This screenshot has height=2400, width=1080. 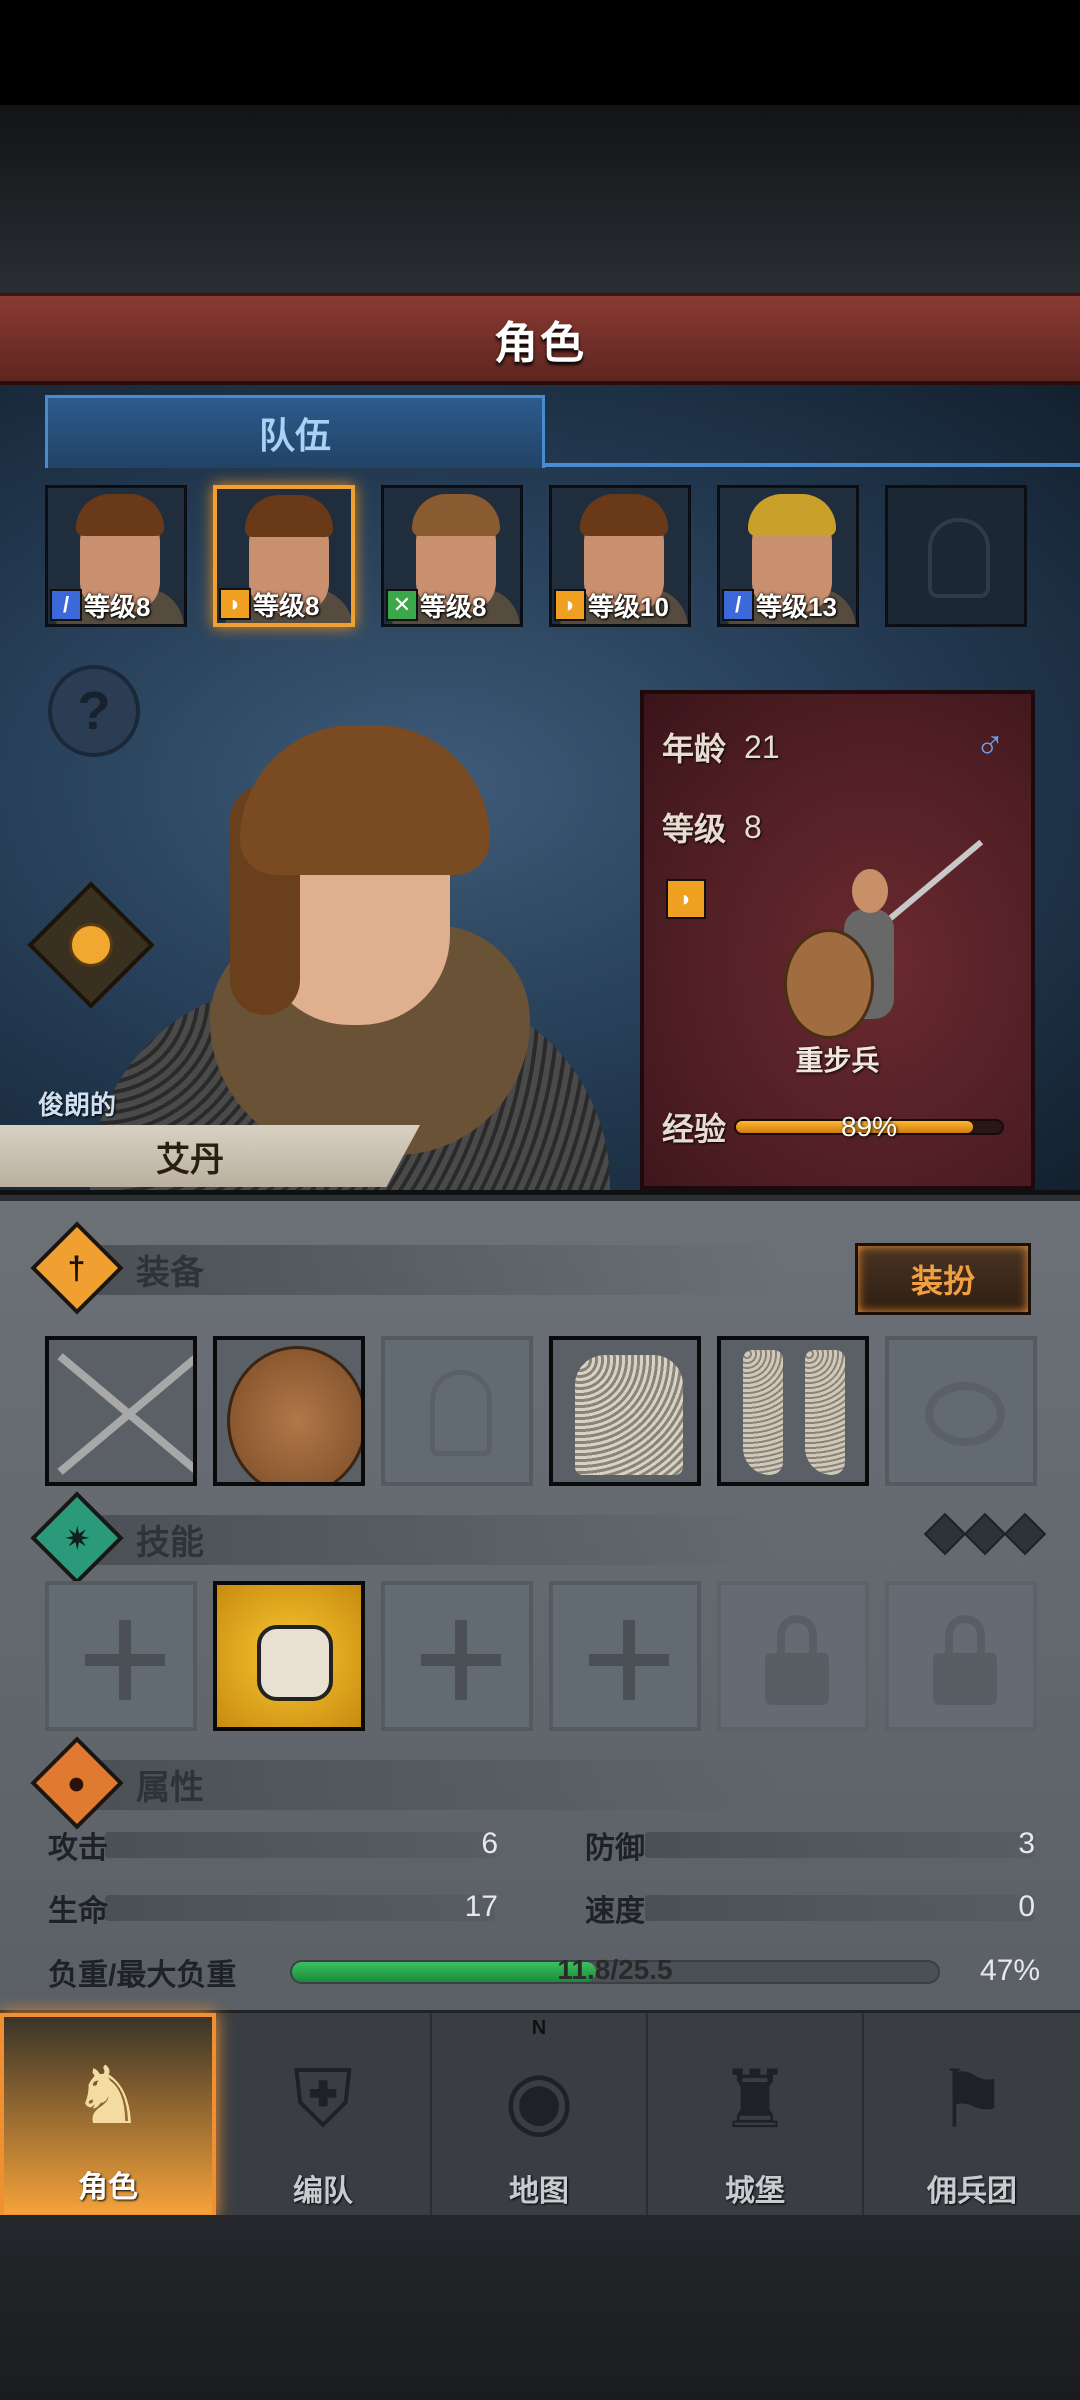 What do you see at coordinates (620, 605) in the screenshot?
I see `level-badge: ◗ 等级10` at bounding box center [620, 605].